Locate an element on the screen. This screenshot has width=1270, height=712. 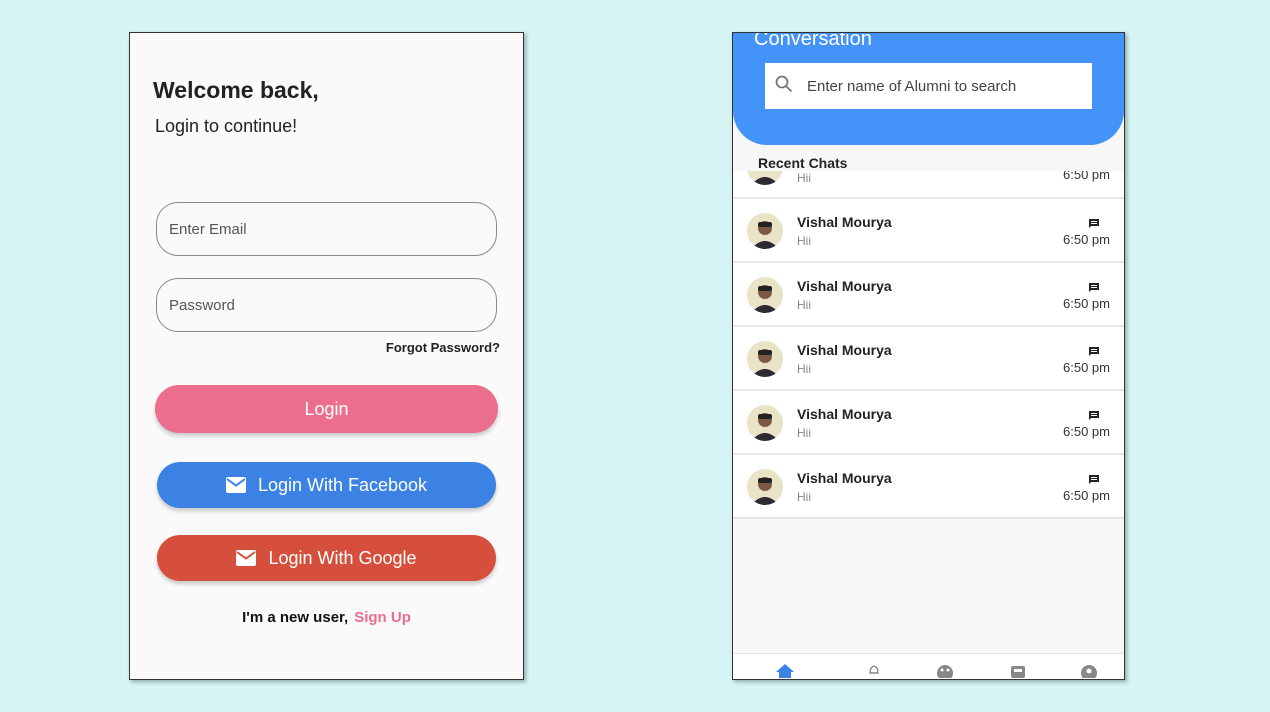
login-button: Login is located at coordinates (326, 409).